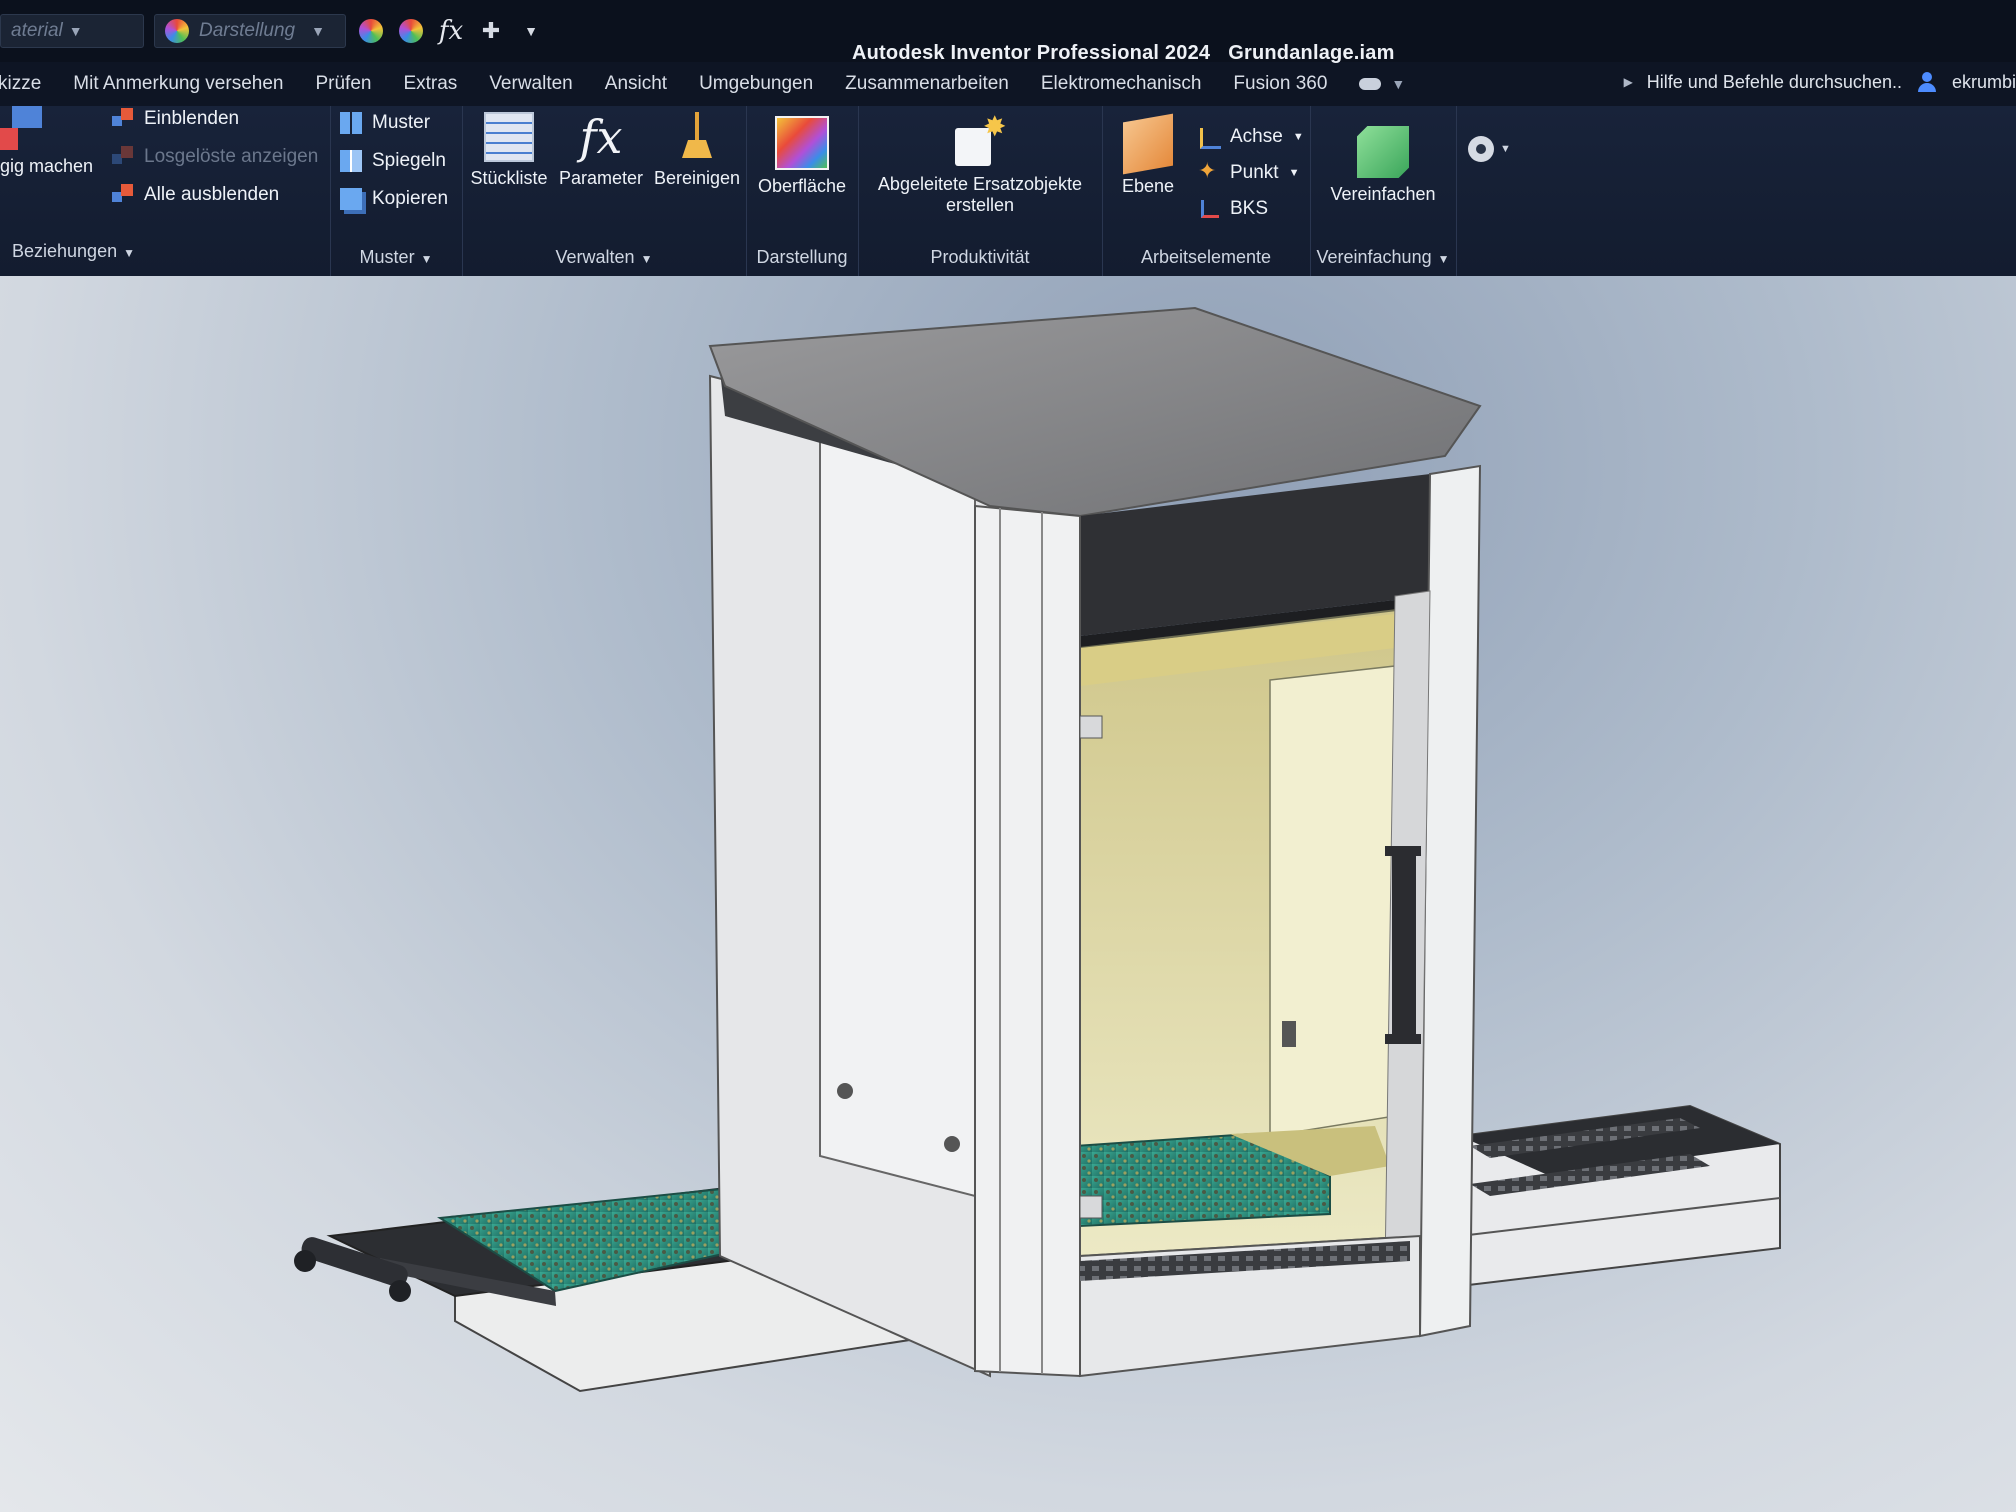 The image size is (2016, 1512). What do you see at coordinates (387, 257) in the screenshot?
I see `panel-label-text: Muster` at bounding box center [387, 257].